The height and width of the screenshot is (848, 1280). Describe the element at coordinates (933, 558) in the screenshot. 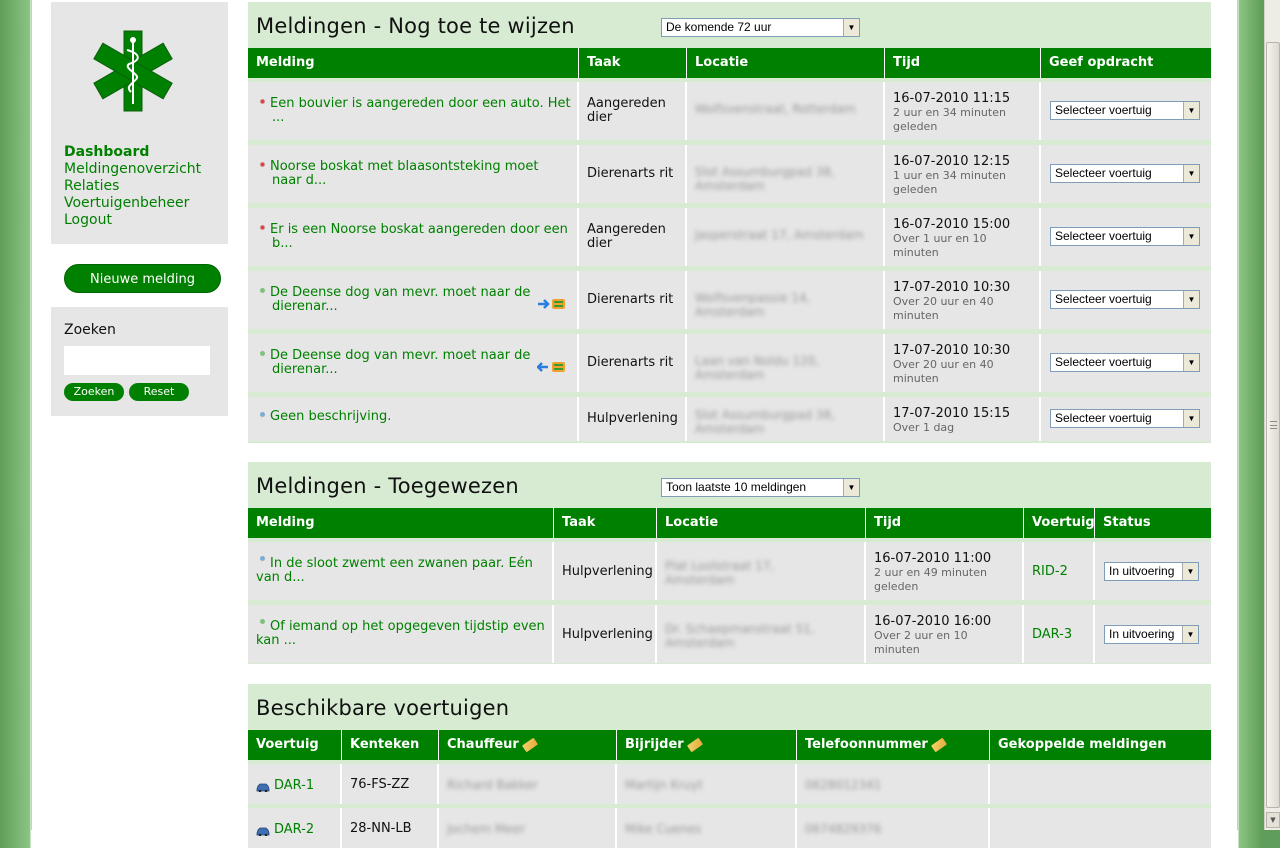

I see `tijd-datetime: 16-07-2010 11:00` at that location.